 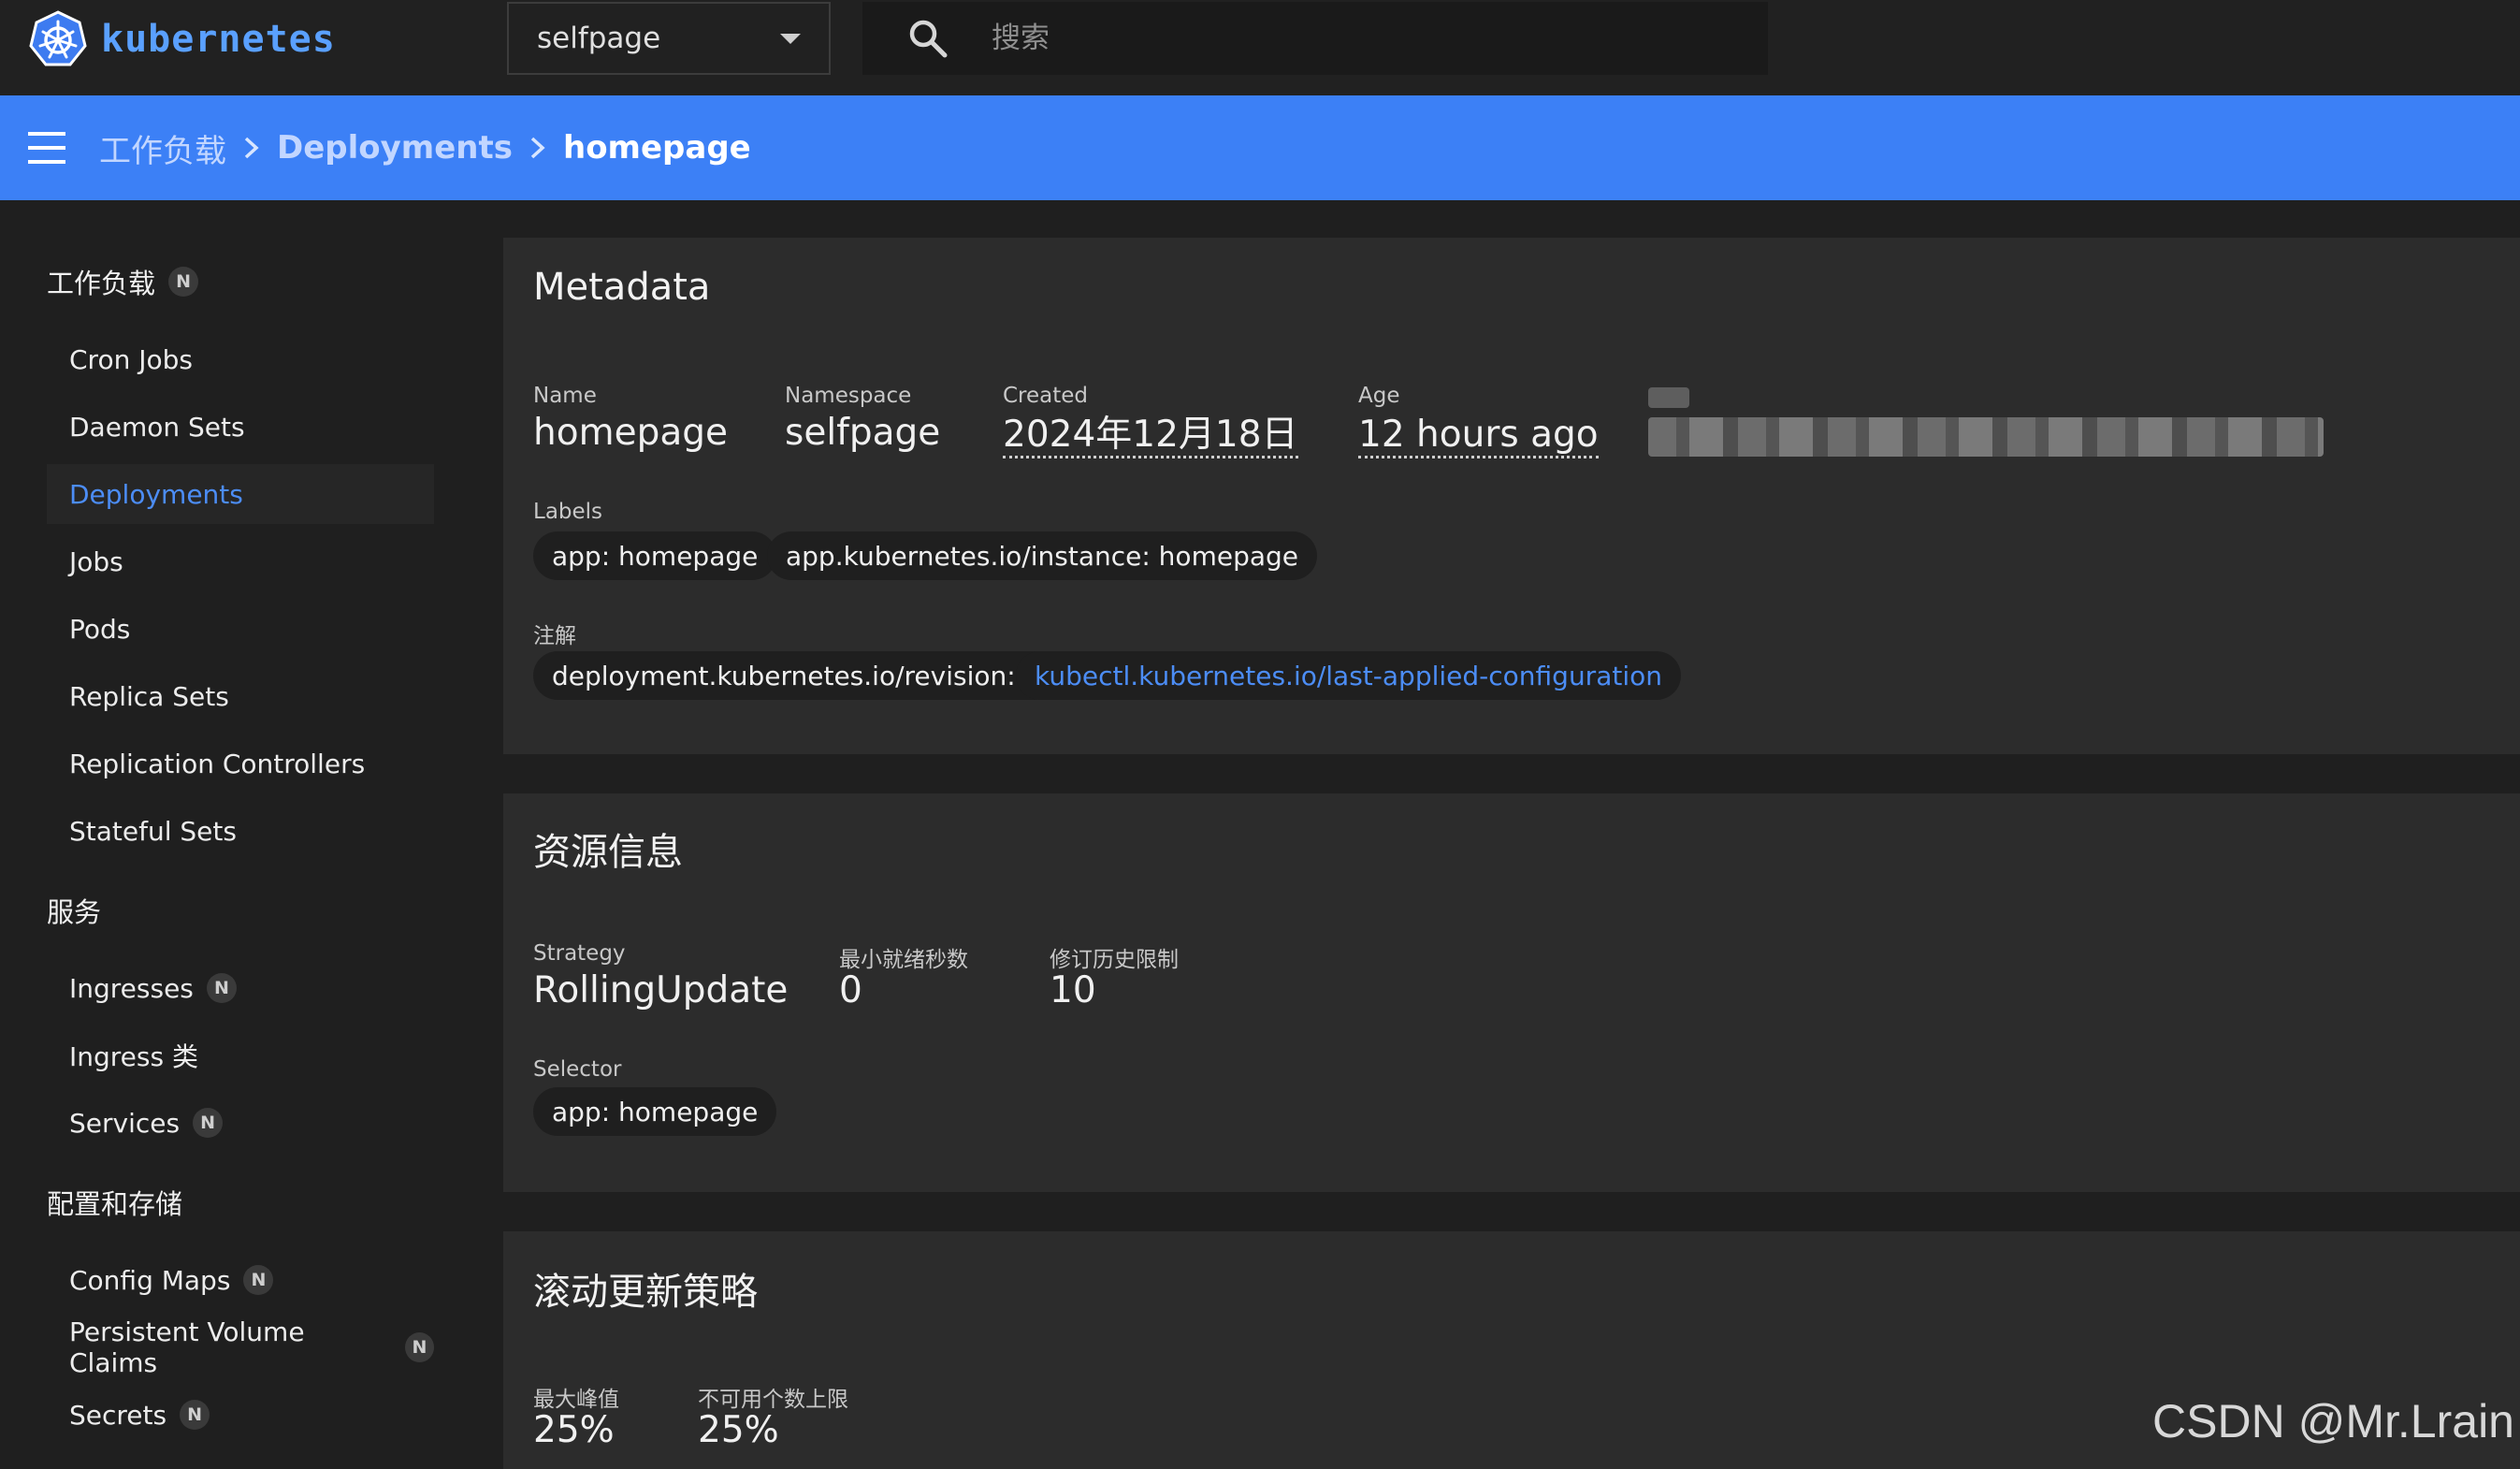 I want to click on sidebar-item-label: Secrets, so click(x=118, y=1415).